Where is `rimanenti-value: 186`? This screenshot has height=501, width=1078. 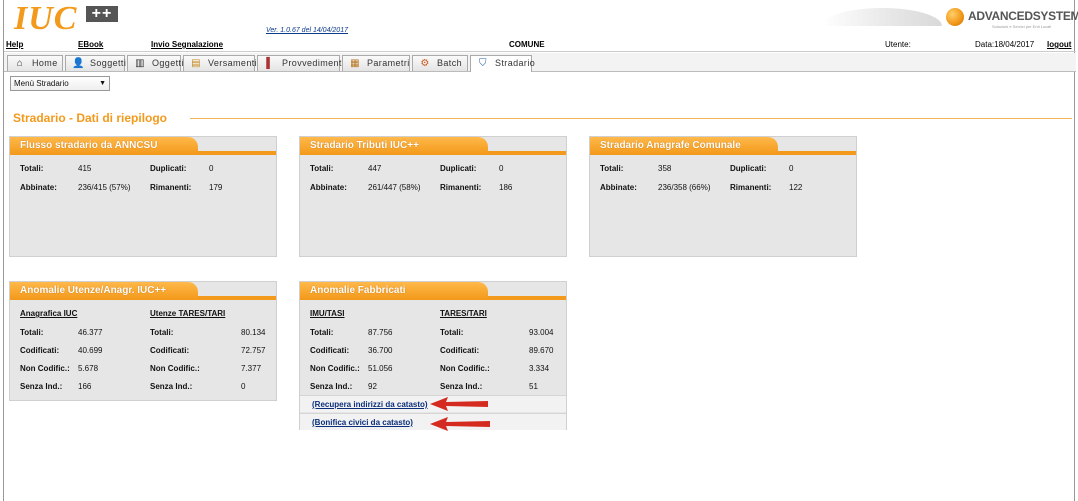
rimanenti-value: 186 is located at coordinates (506, 187).